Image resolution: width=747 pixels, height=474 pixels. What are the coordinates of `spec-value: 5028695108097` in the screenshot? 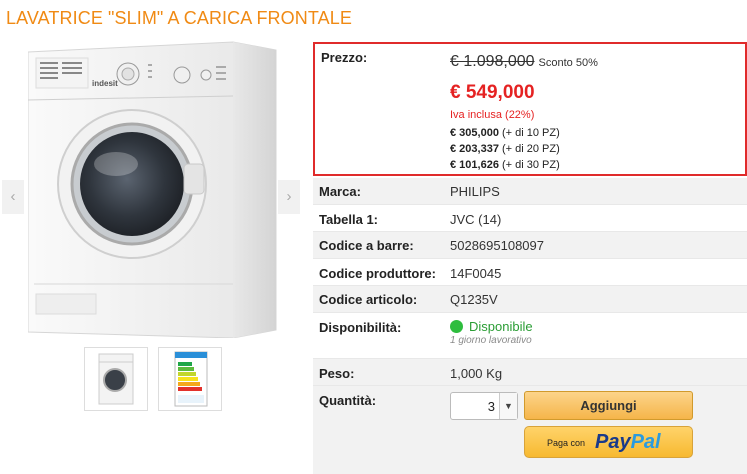 It's located at (497, 245).